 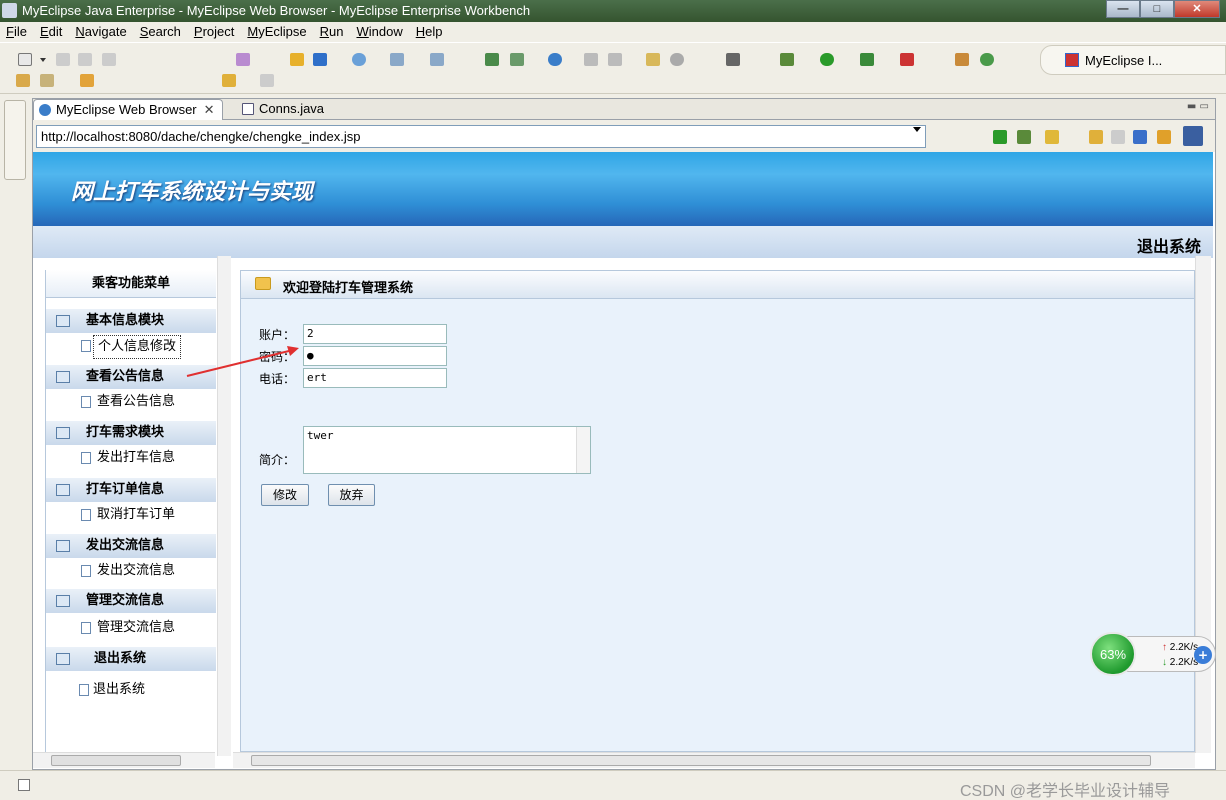 I want to click on phone-input: ert, so click(x=375, y=378).